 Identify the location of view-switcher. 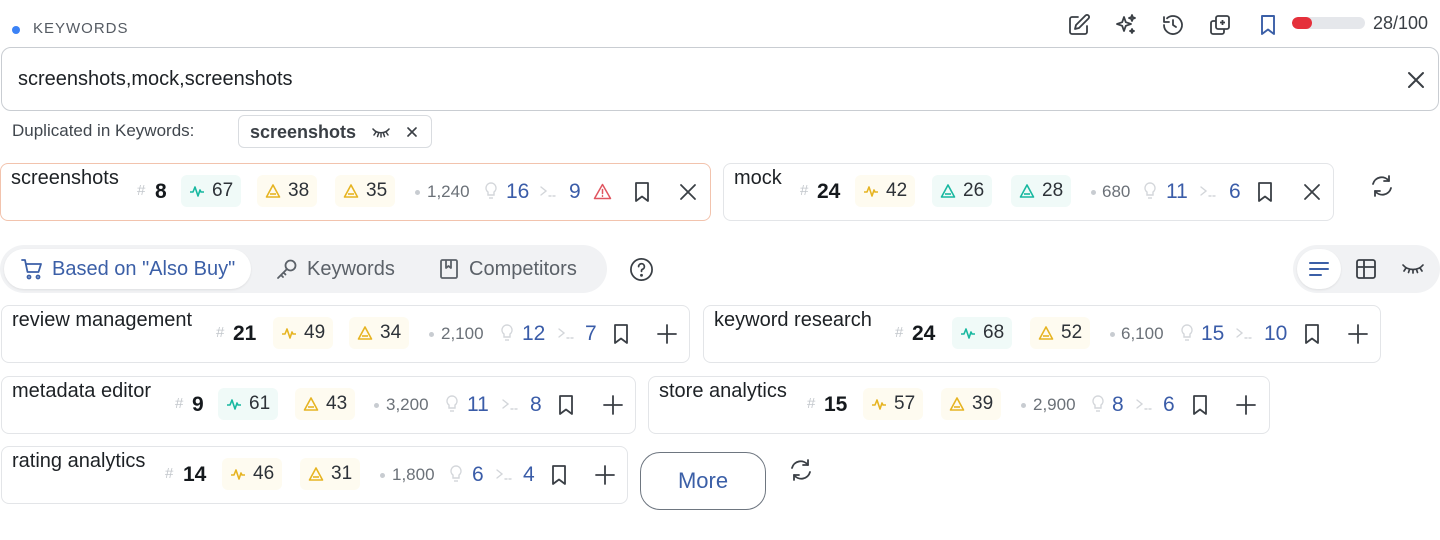
(1366, 269).